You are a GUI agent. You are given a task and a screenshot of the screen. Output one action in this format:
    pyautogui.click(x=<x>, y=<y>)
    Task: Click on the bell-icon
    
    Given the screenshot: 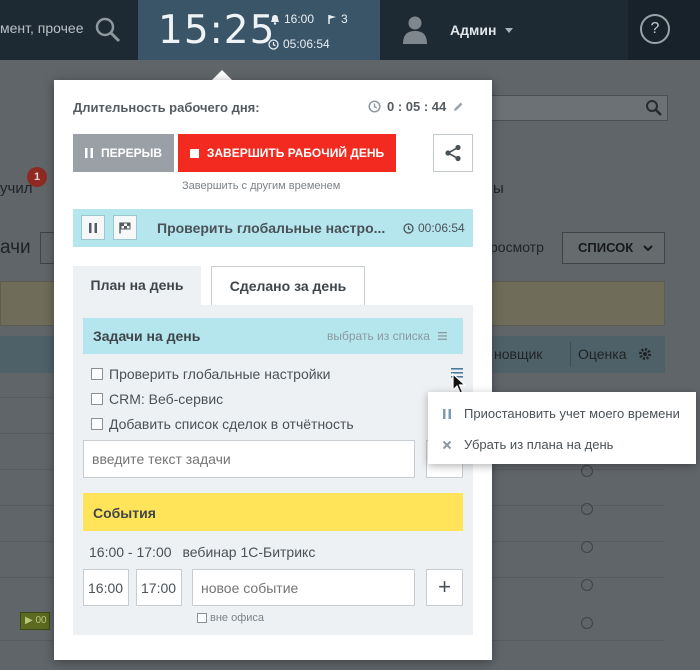 What is the action you would take?
    pyautogui.click(x=275, y=19)
    